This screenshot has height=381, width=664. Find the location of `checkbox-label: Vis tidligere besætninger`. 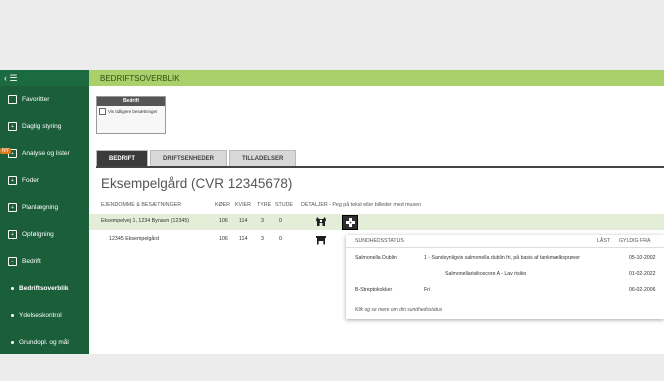

checkbox-label: Vis tidligere besætninger is located at coordinates (133, 111).